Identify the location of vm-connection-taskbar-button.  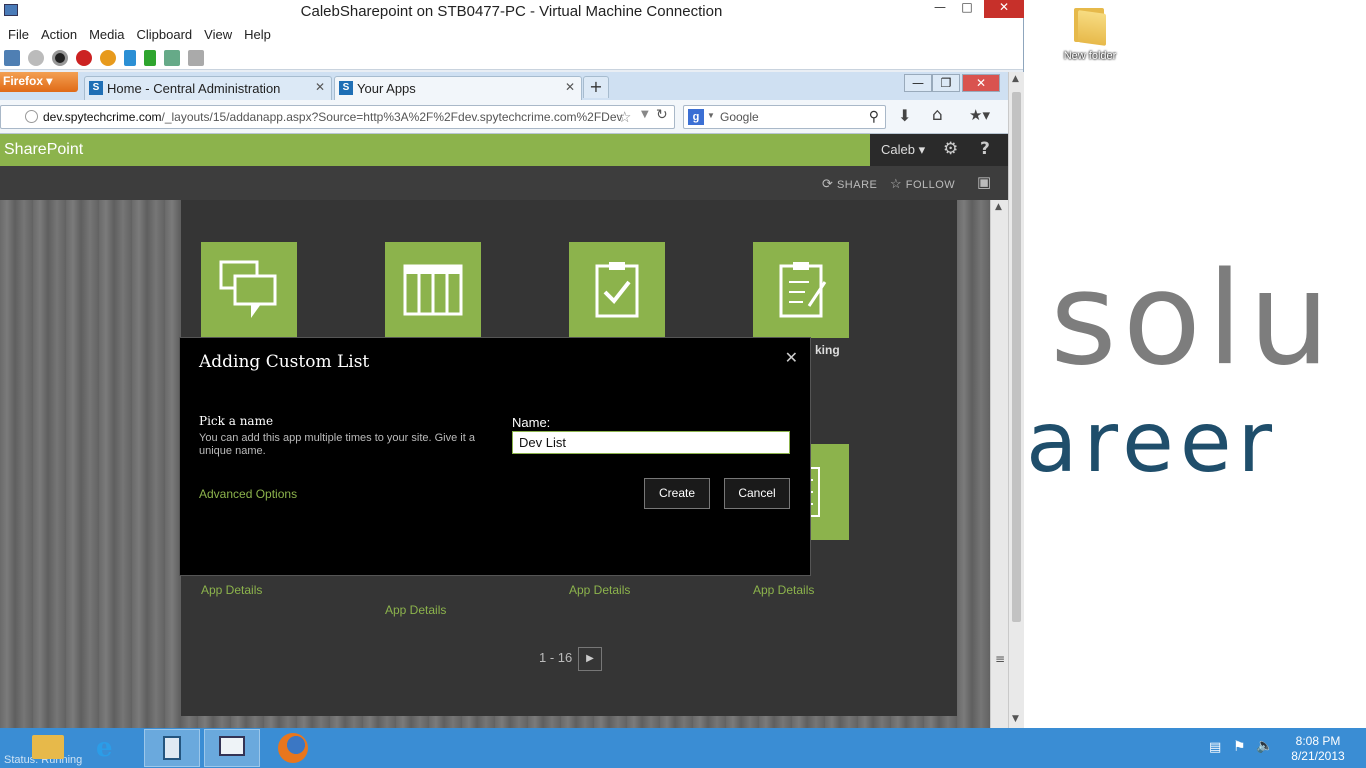
(232, 748).